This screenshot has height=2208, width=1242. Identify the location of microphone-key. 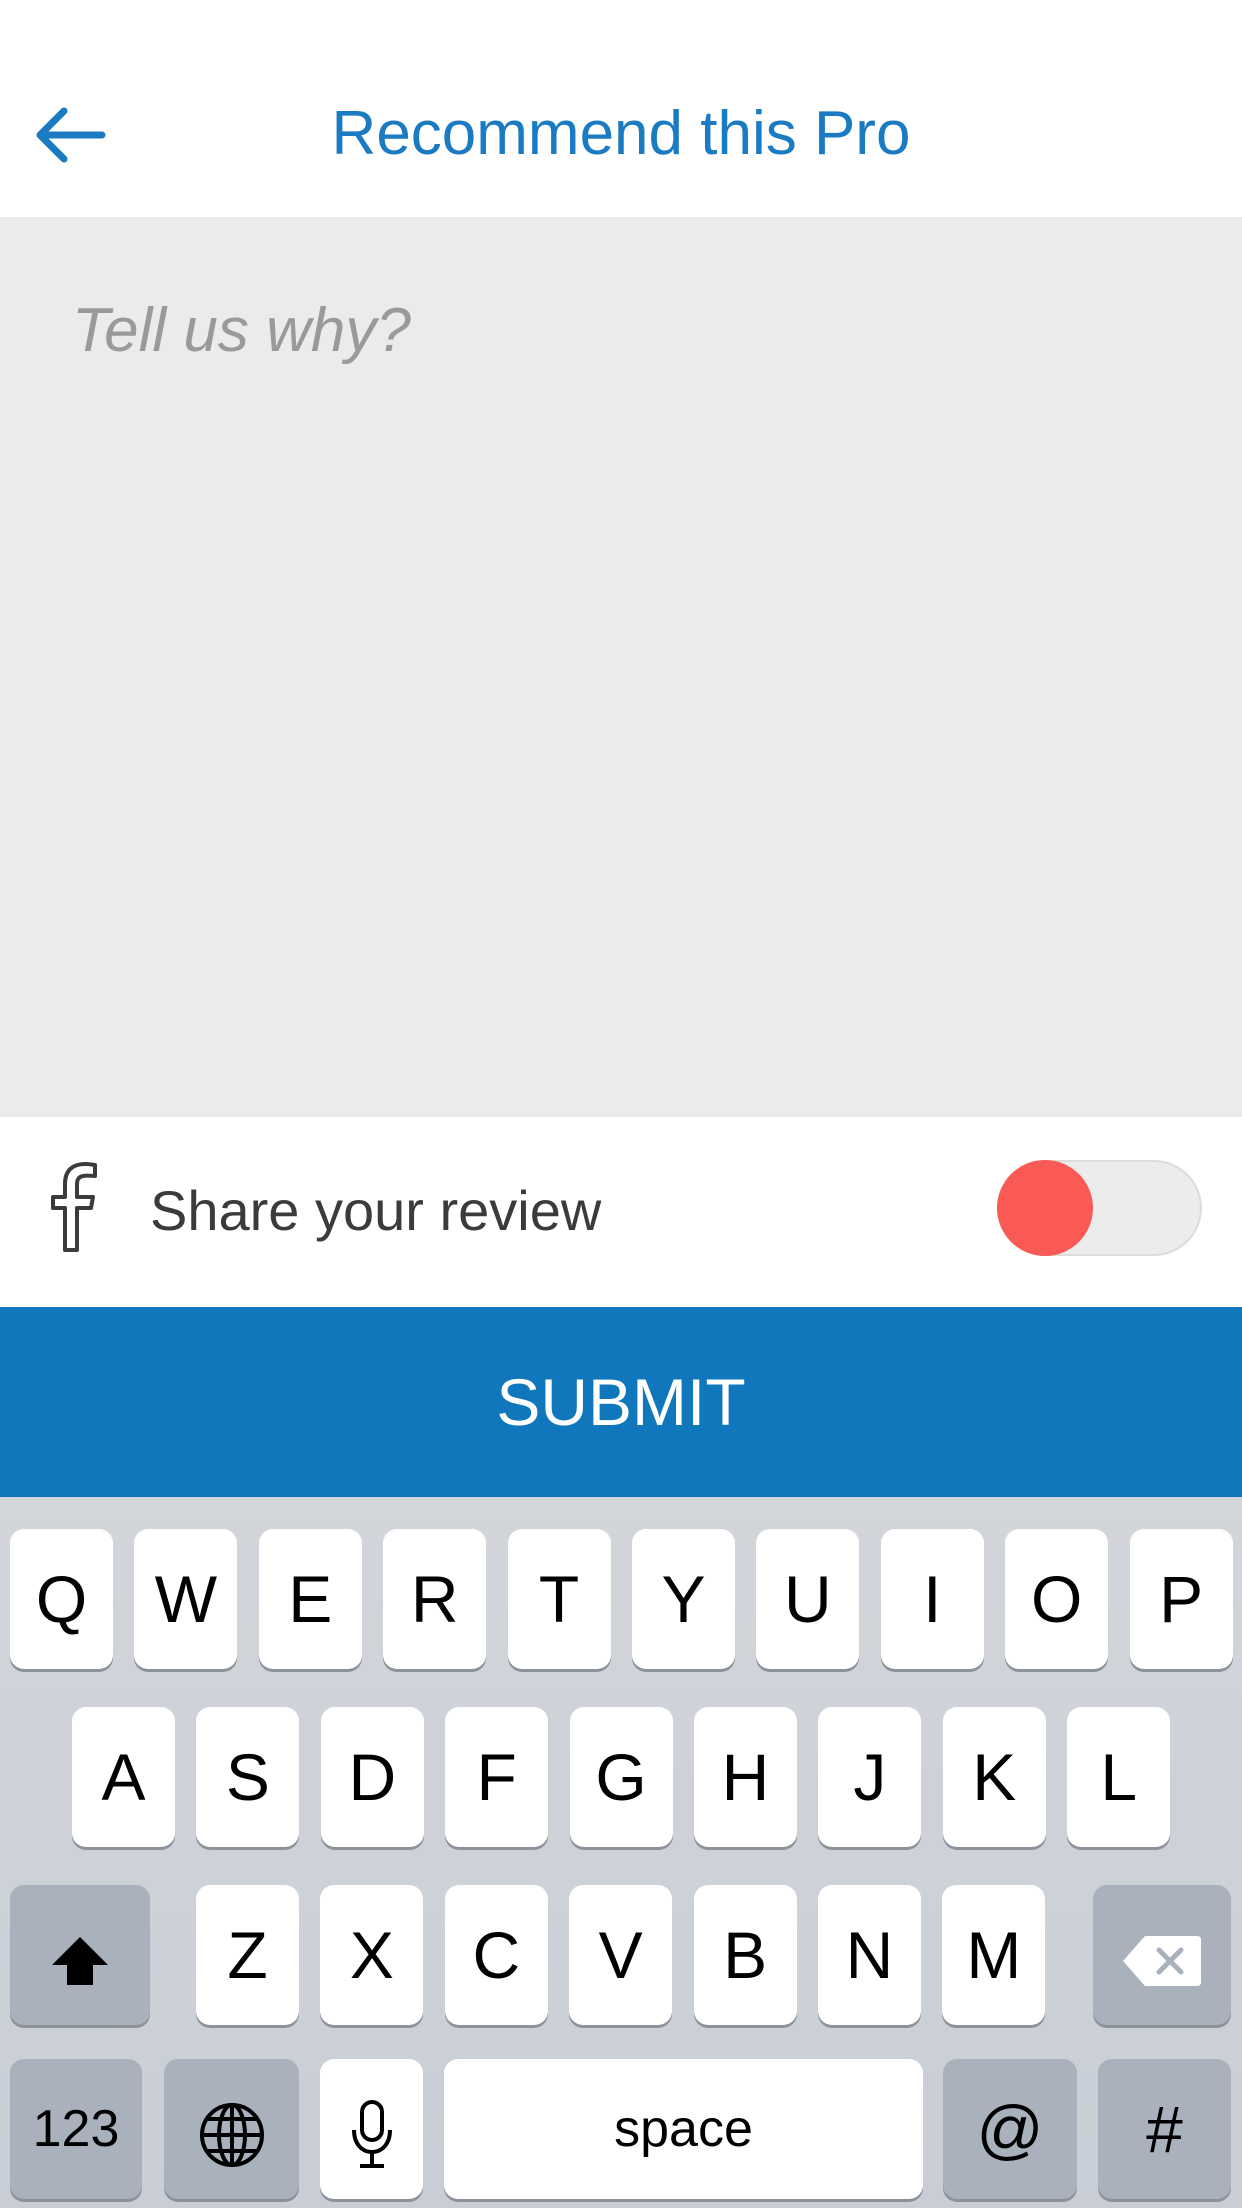
(371, 2129).